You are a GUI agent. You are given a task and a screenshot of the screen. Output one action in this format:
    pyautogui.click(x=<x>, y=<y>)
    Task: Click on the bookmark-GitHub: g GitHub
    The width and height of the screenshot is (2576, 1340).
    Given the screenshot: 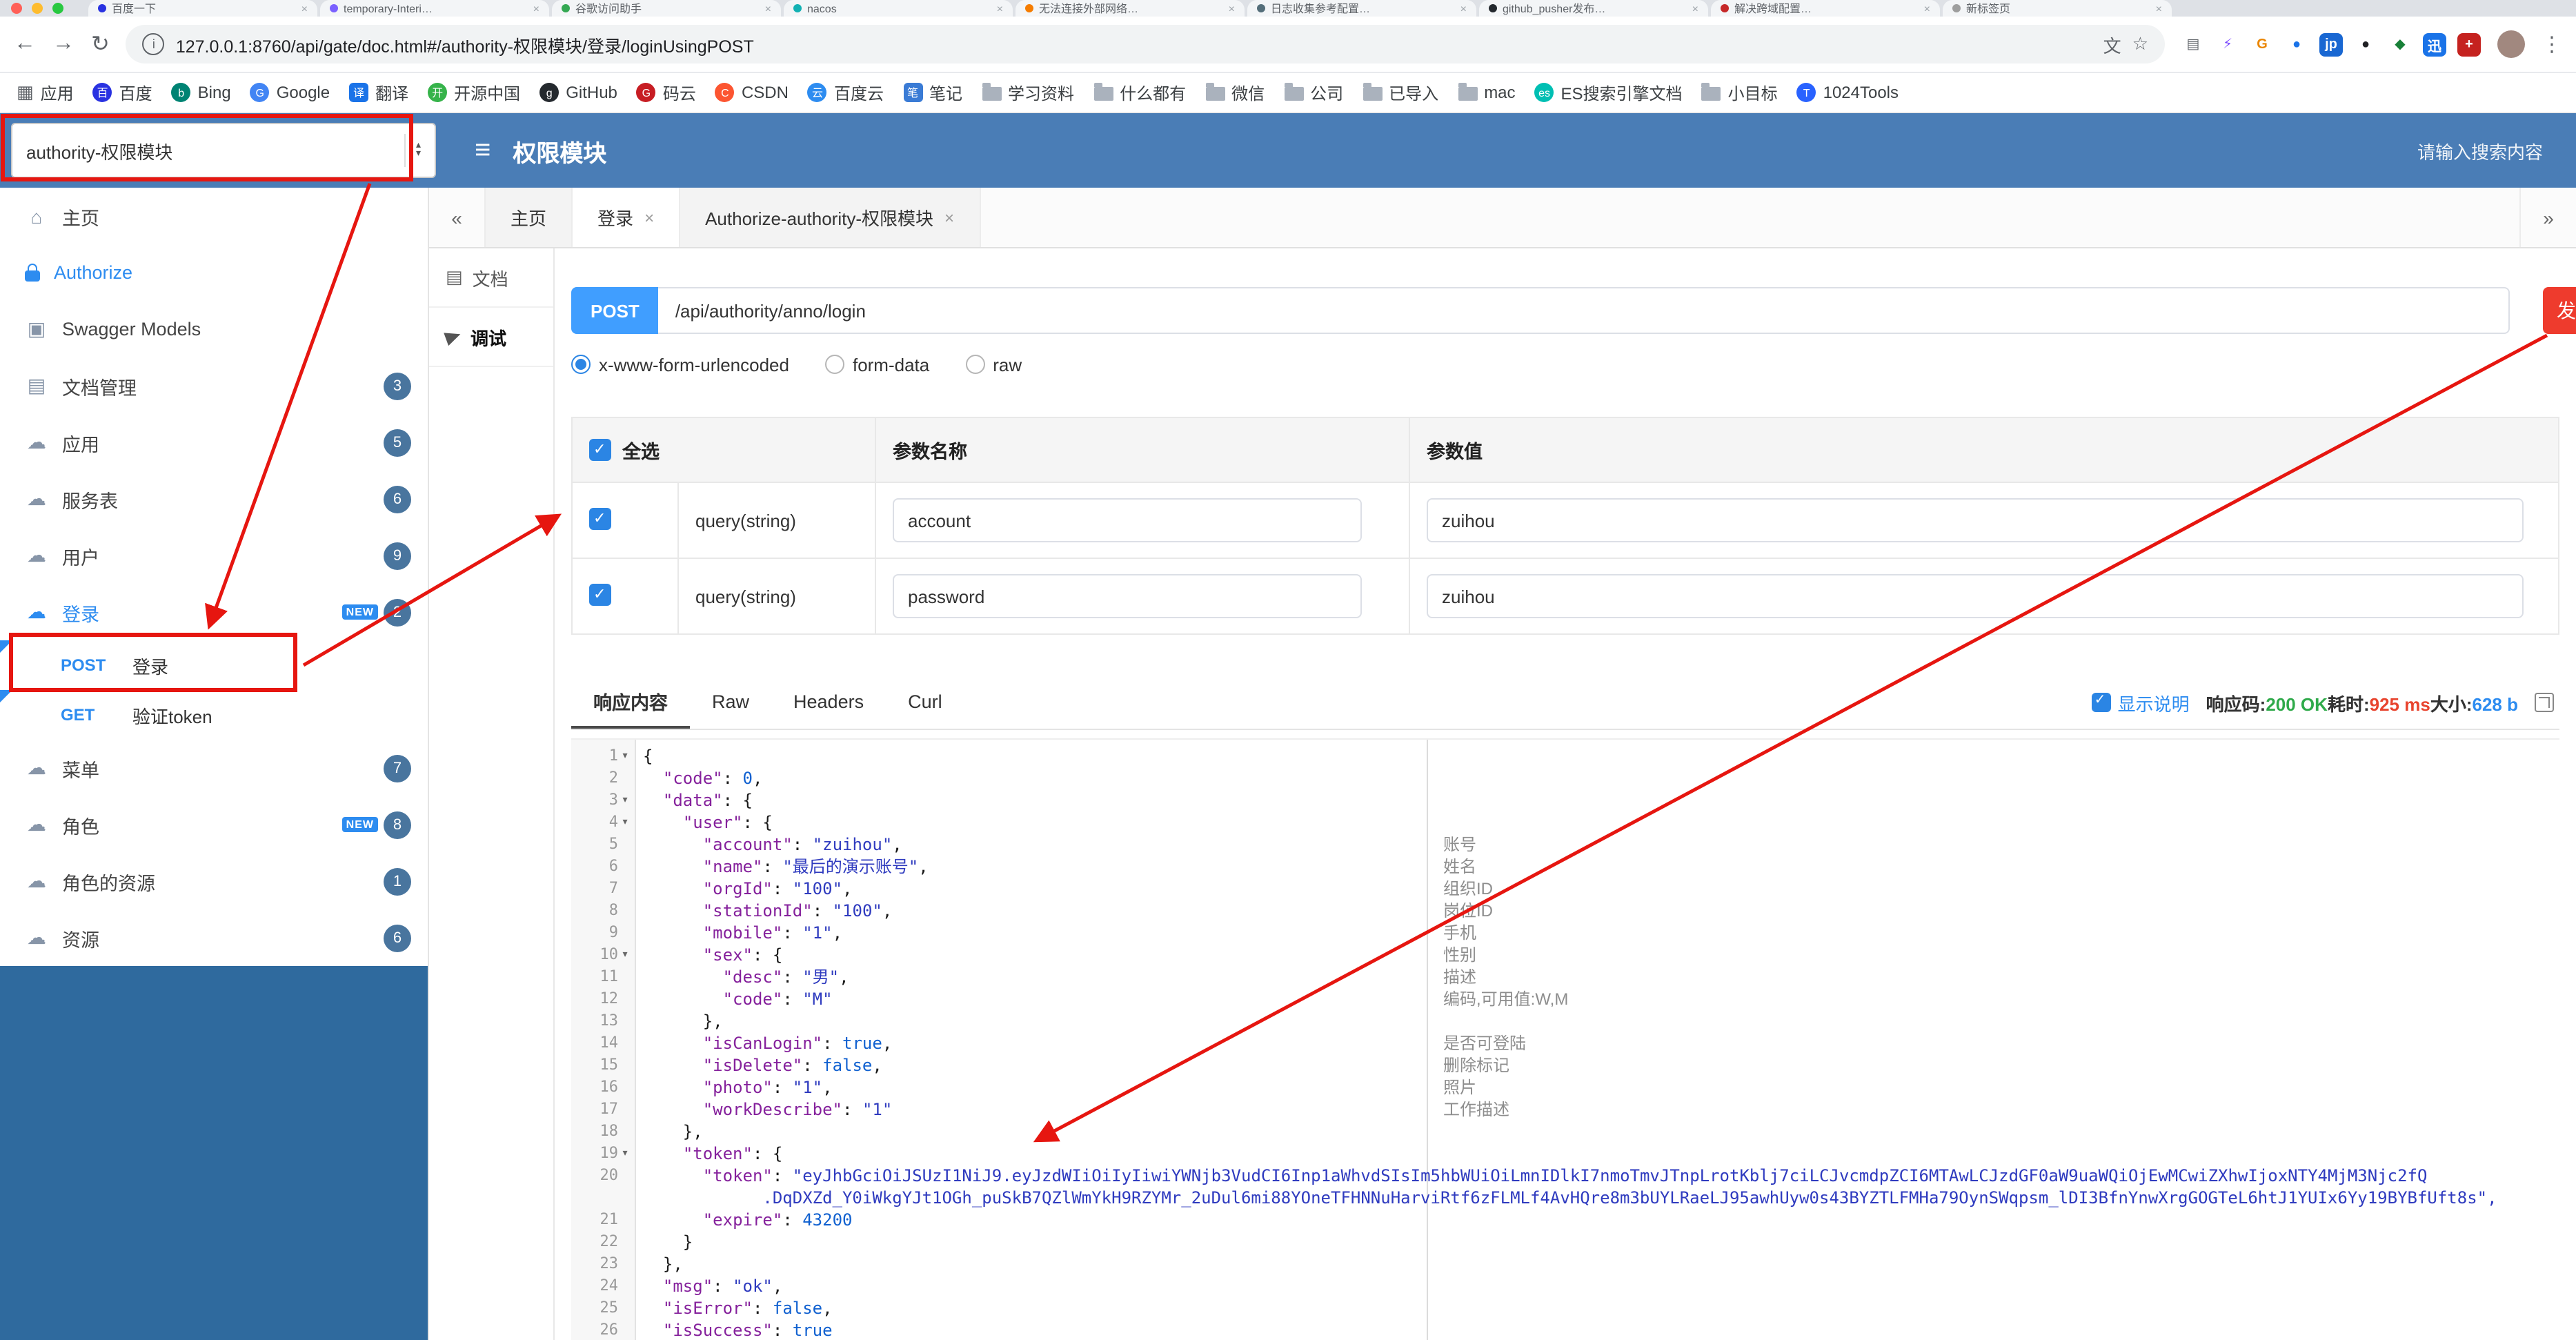 What is the action you would take?
    pyautogui.click(x=578, y=92)
    